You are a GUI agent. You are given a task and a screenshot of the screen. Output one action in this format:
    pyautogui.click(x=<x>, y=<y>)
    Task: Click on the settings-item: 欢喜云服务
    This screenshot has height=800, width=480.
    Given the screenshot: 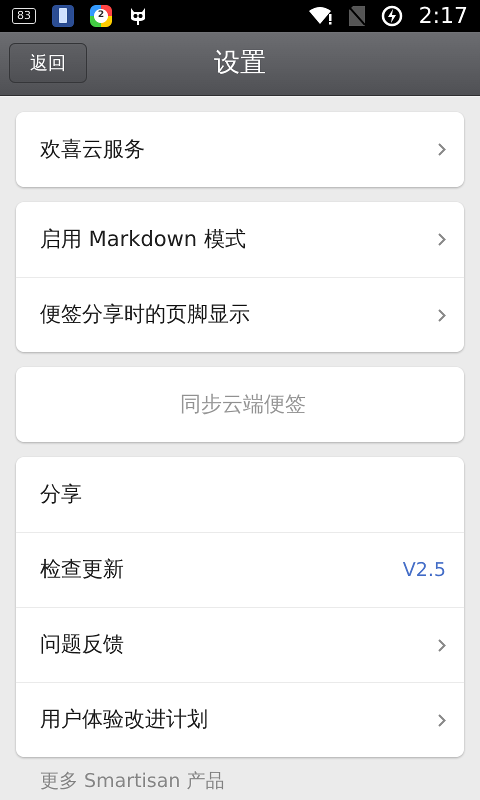 What is the action you would take?
    pyautogui.click(x=240, y=149)
    